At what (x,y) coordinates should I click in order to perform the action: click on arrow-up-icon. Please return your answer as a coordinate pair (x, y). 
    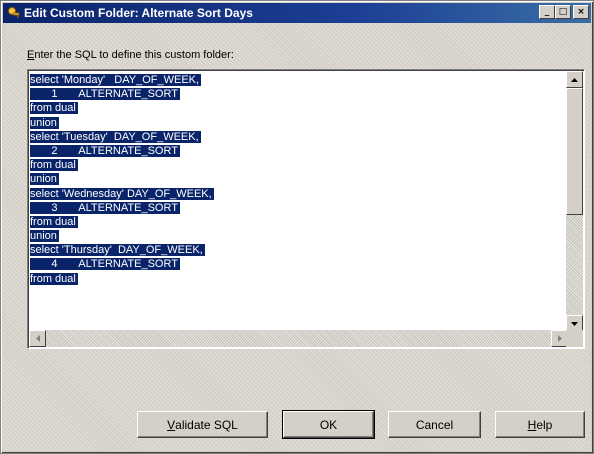
    Looking at the image, I should click on (574, 79).